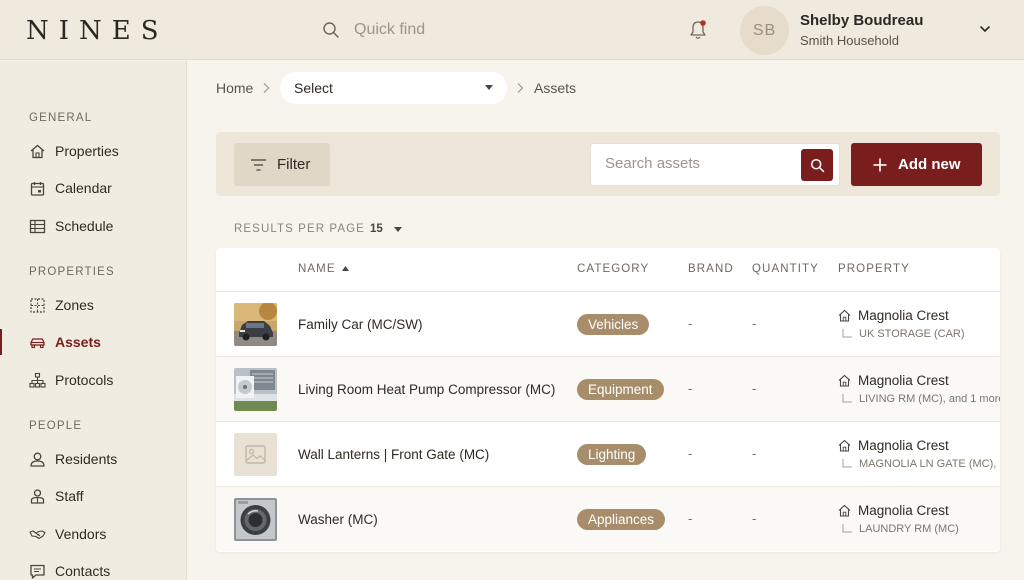  I want to click on sidebar-section-people: PEOPLE, so click(56, 426).